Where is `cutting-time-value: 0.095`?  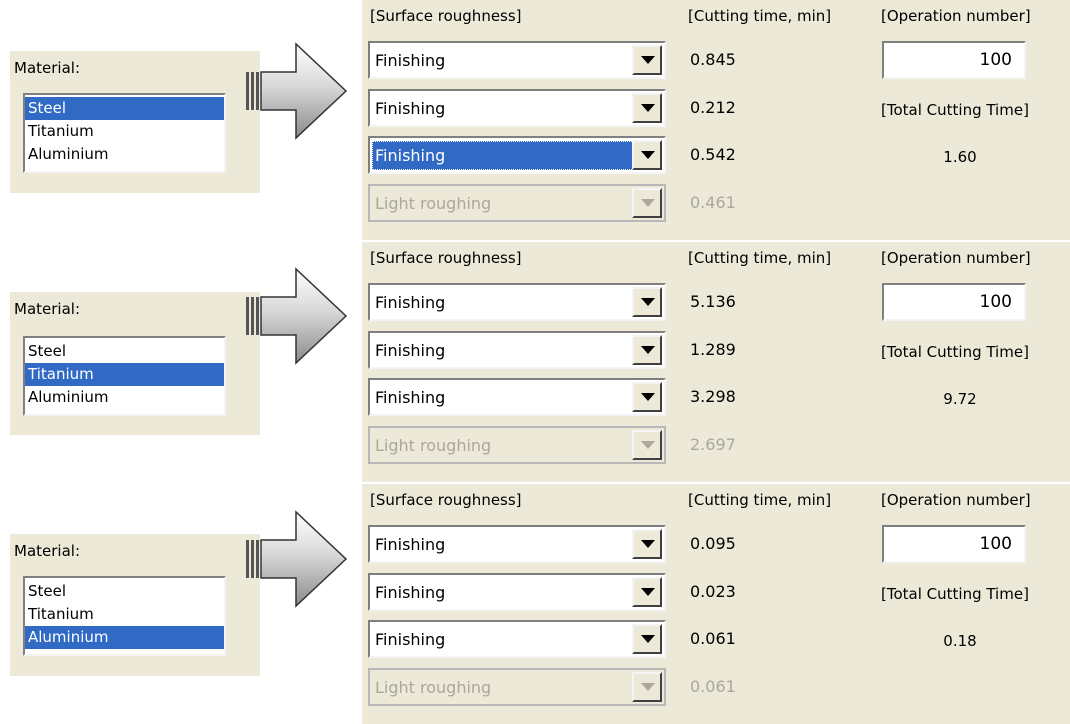
cutting-time-value: 0.095 is located at coordinates (713, 543).